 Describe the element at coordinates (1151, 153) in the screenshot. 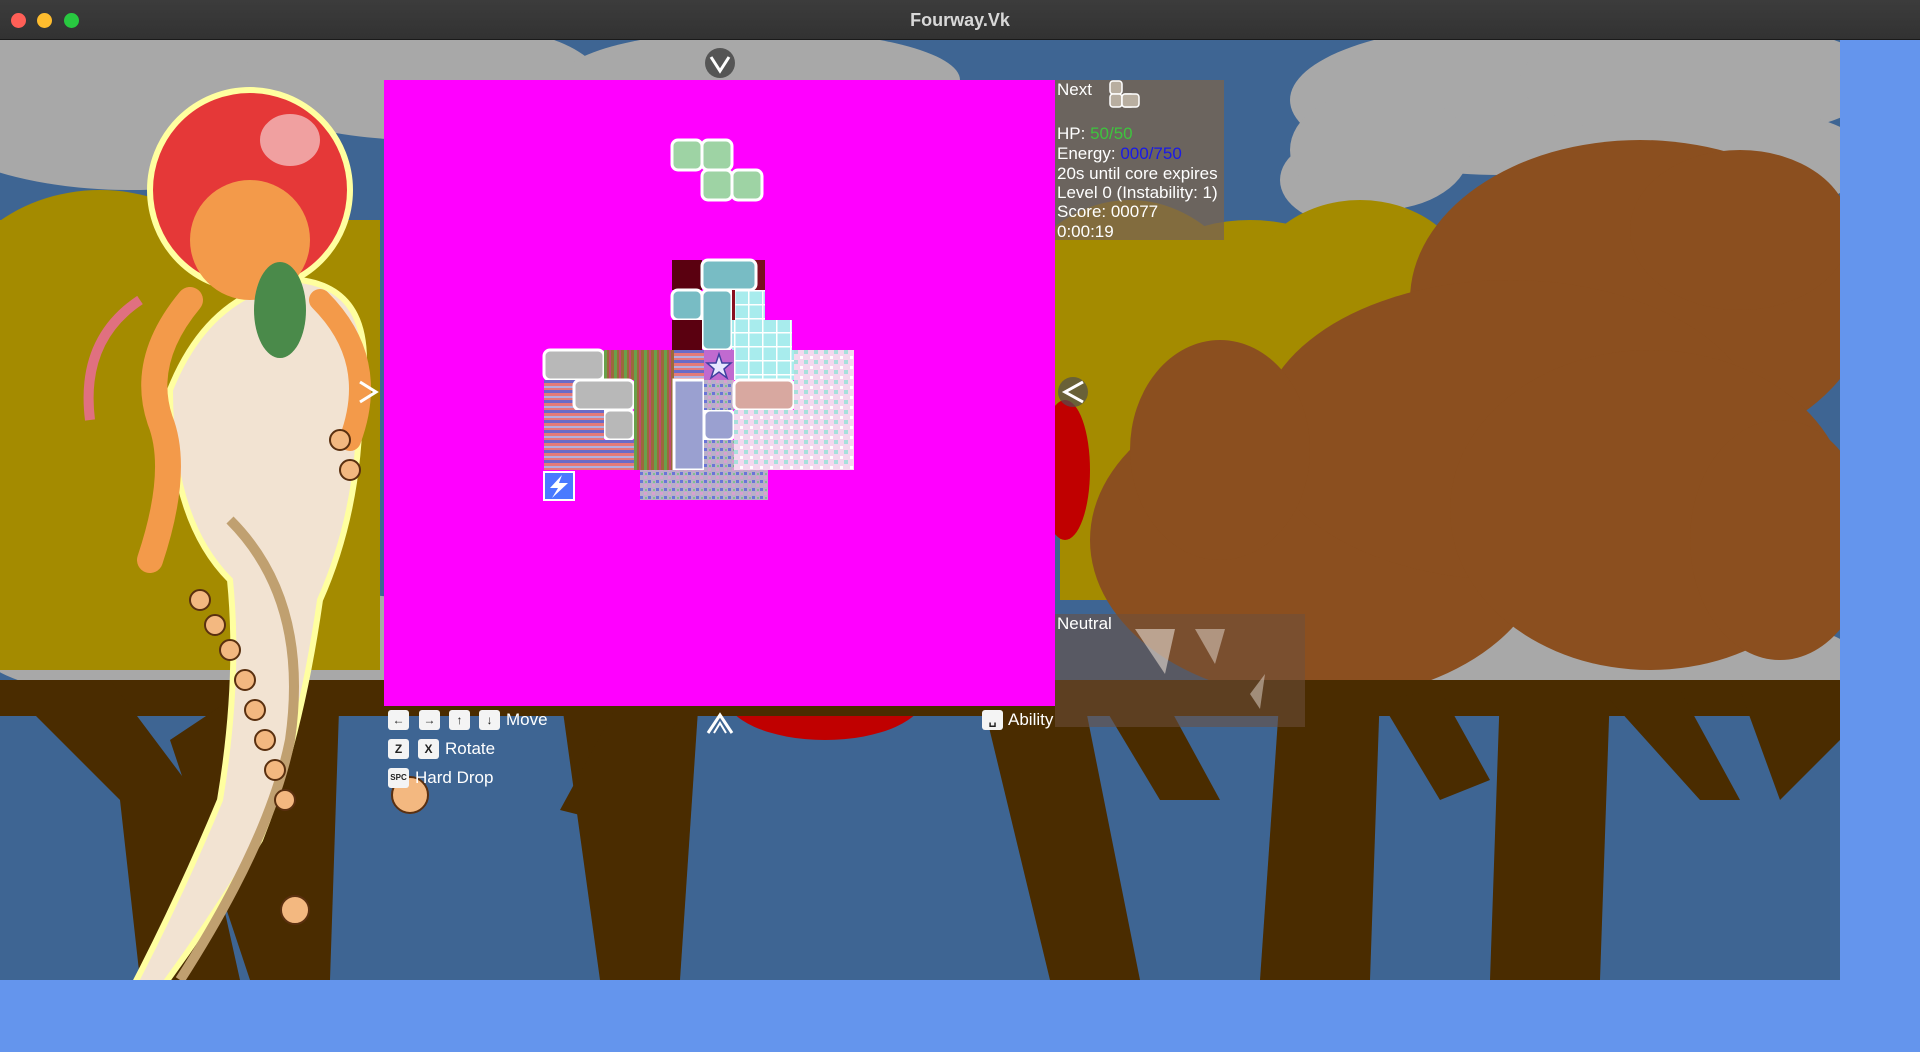

I see `energy-value: 000/750` at that location.